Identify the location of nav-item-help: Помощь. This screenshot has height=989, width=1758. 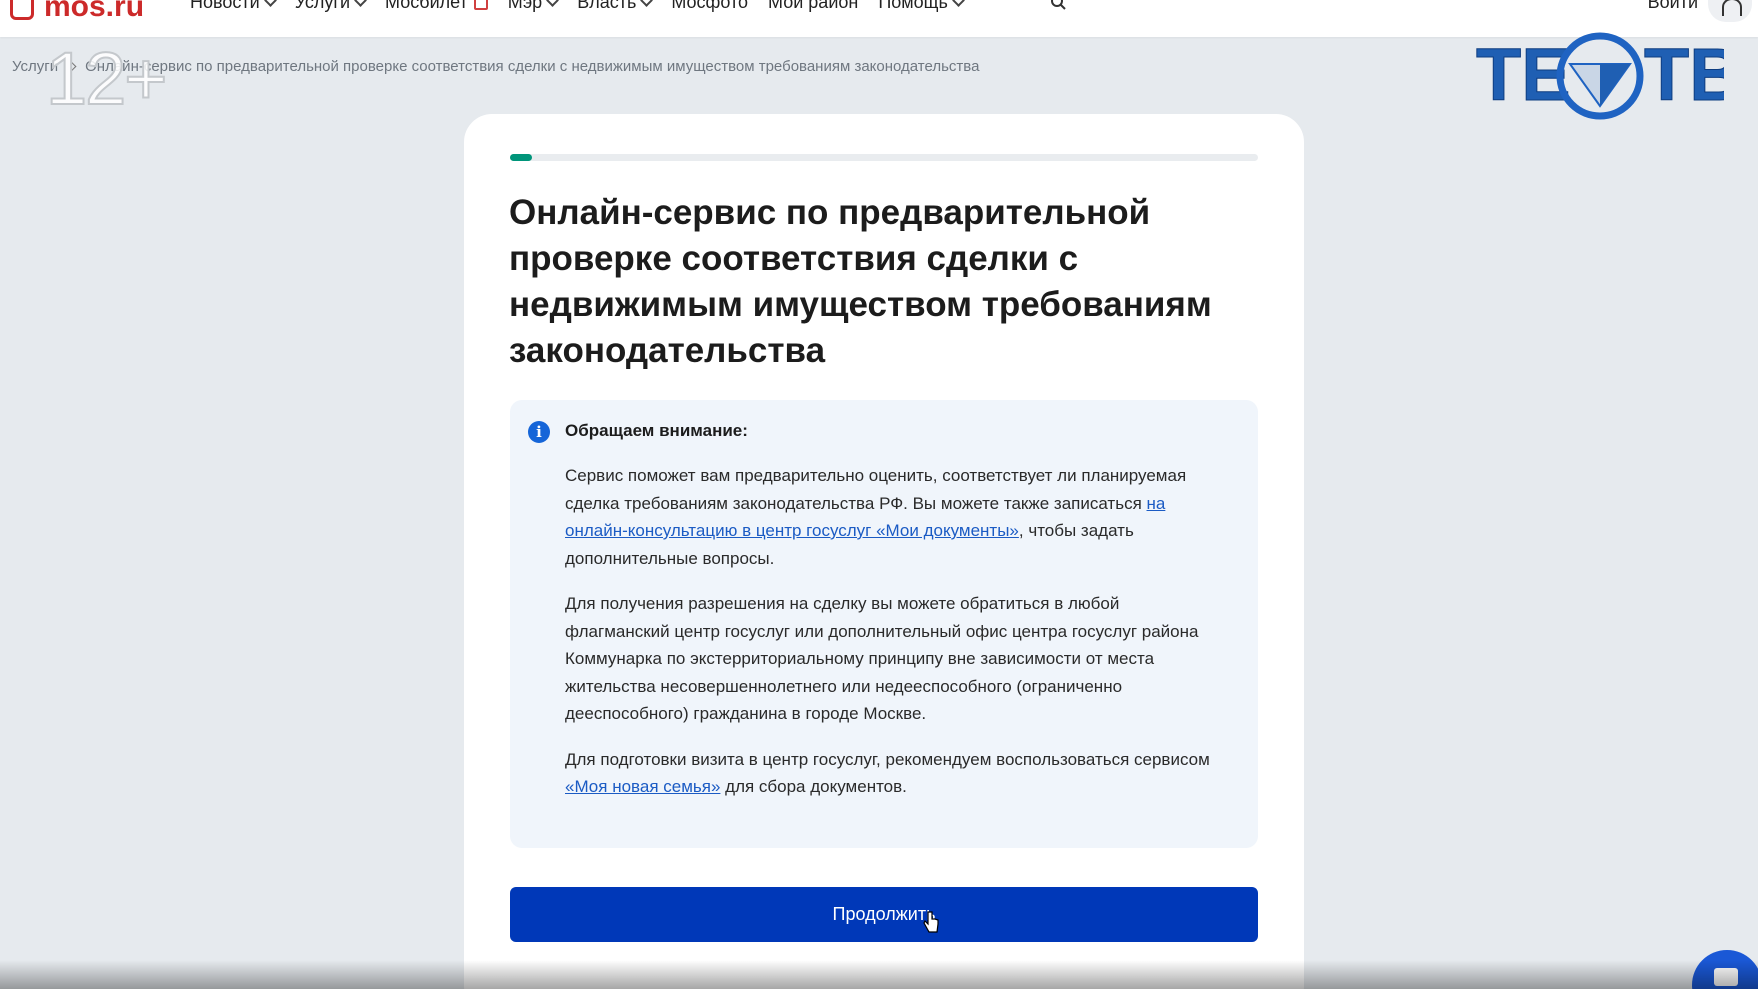
(921, 6).